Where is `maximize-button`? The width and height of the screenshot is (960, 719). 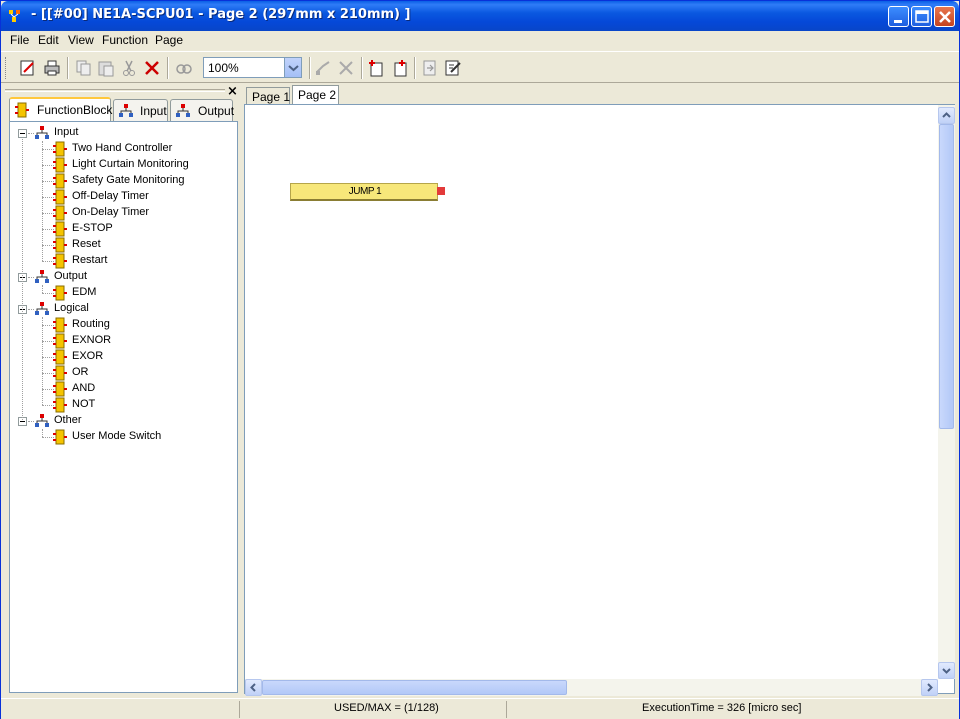 maximize-button is located at coordinates (921, 16).